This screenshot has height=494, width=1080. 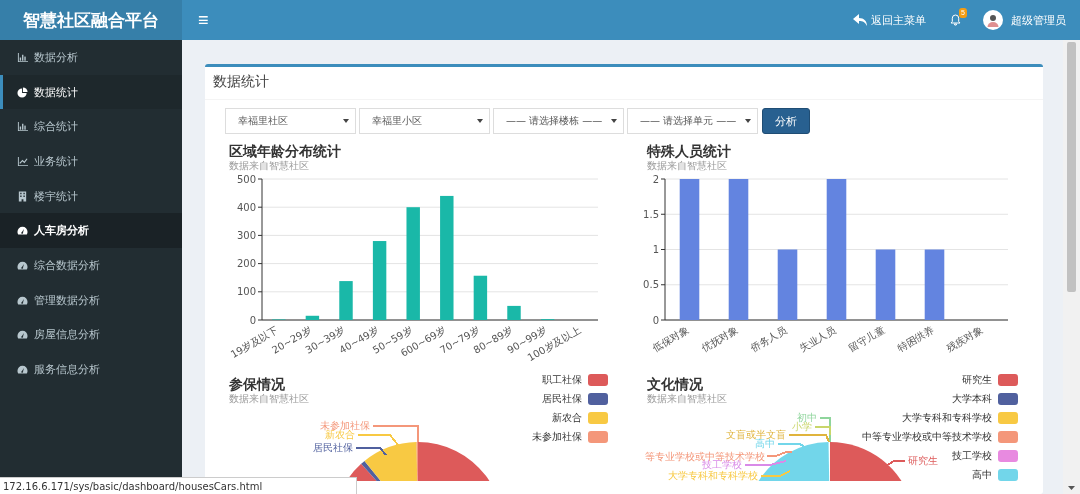 I want to click on pie-label: 小学, so click(x=802, y=426).